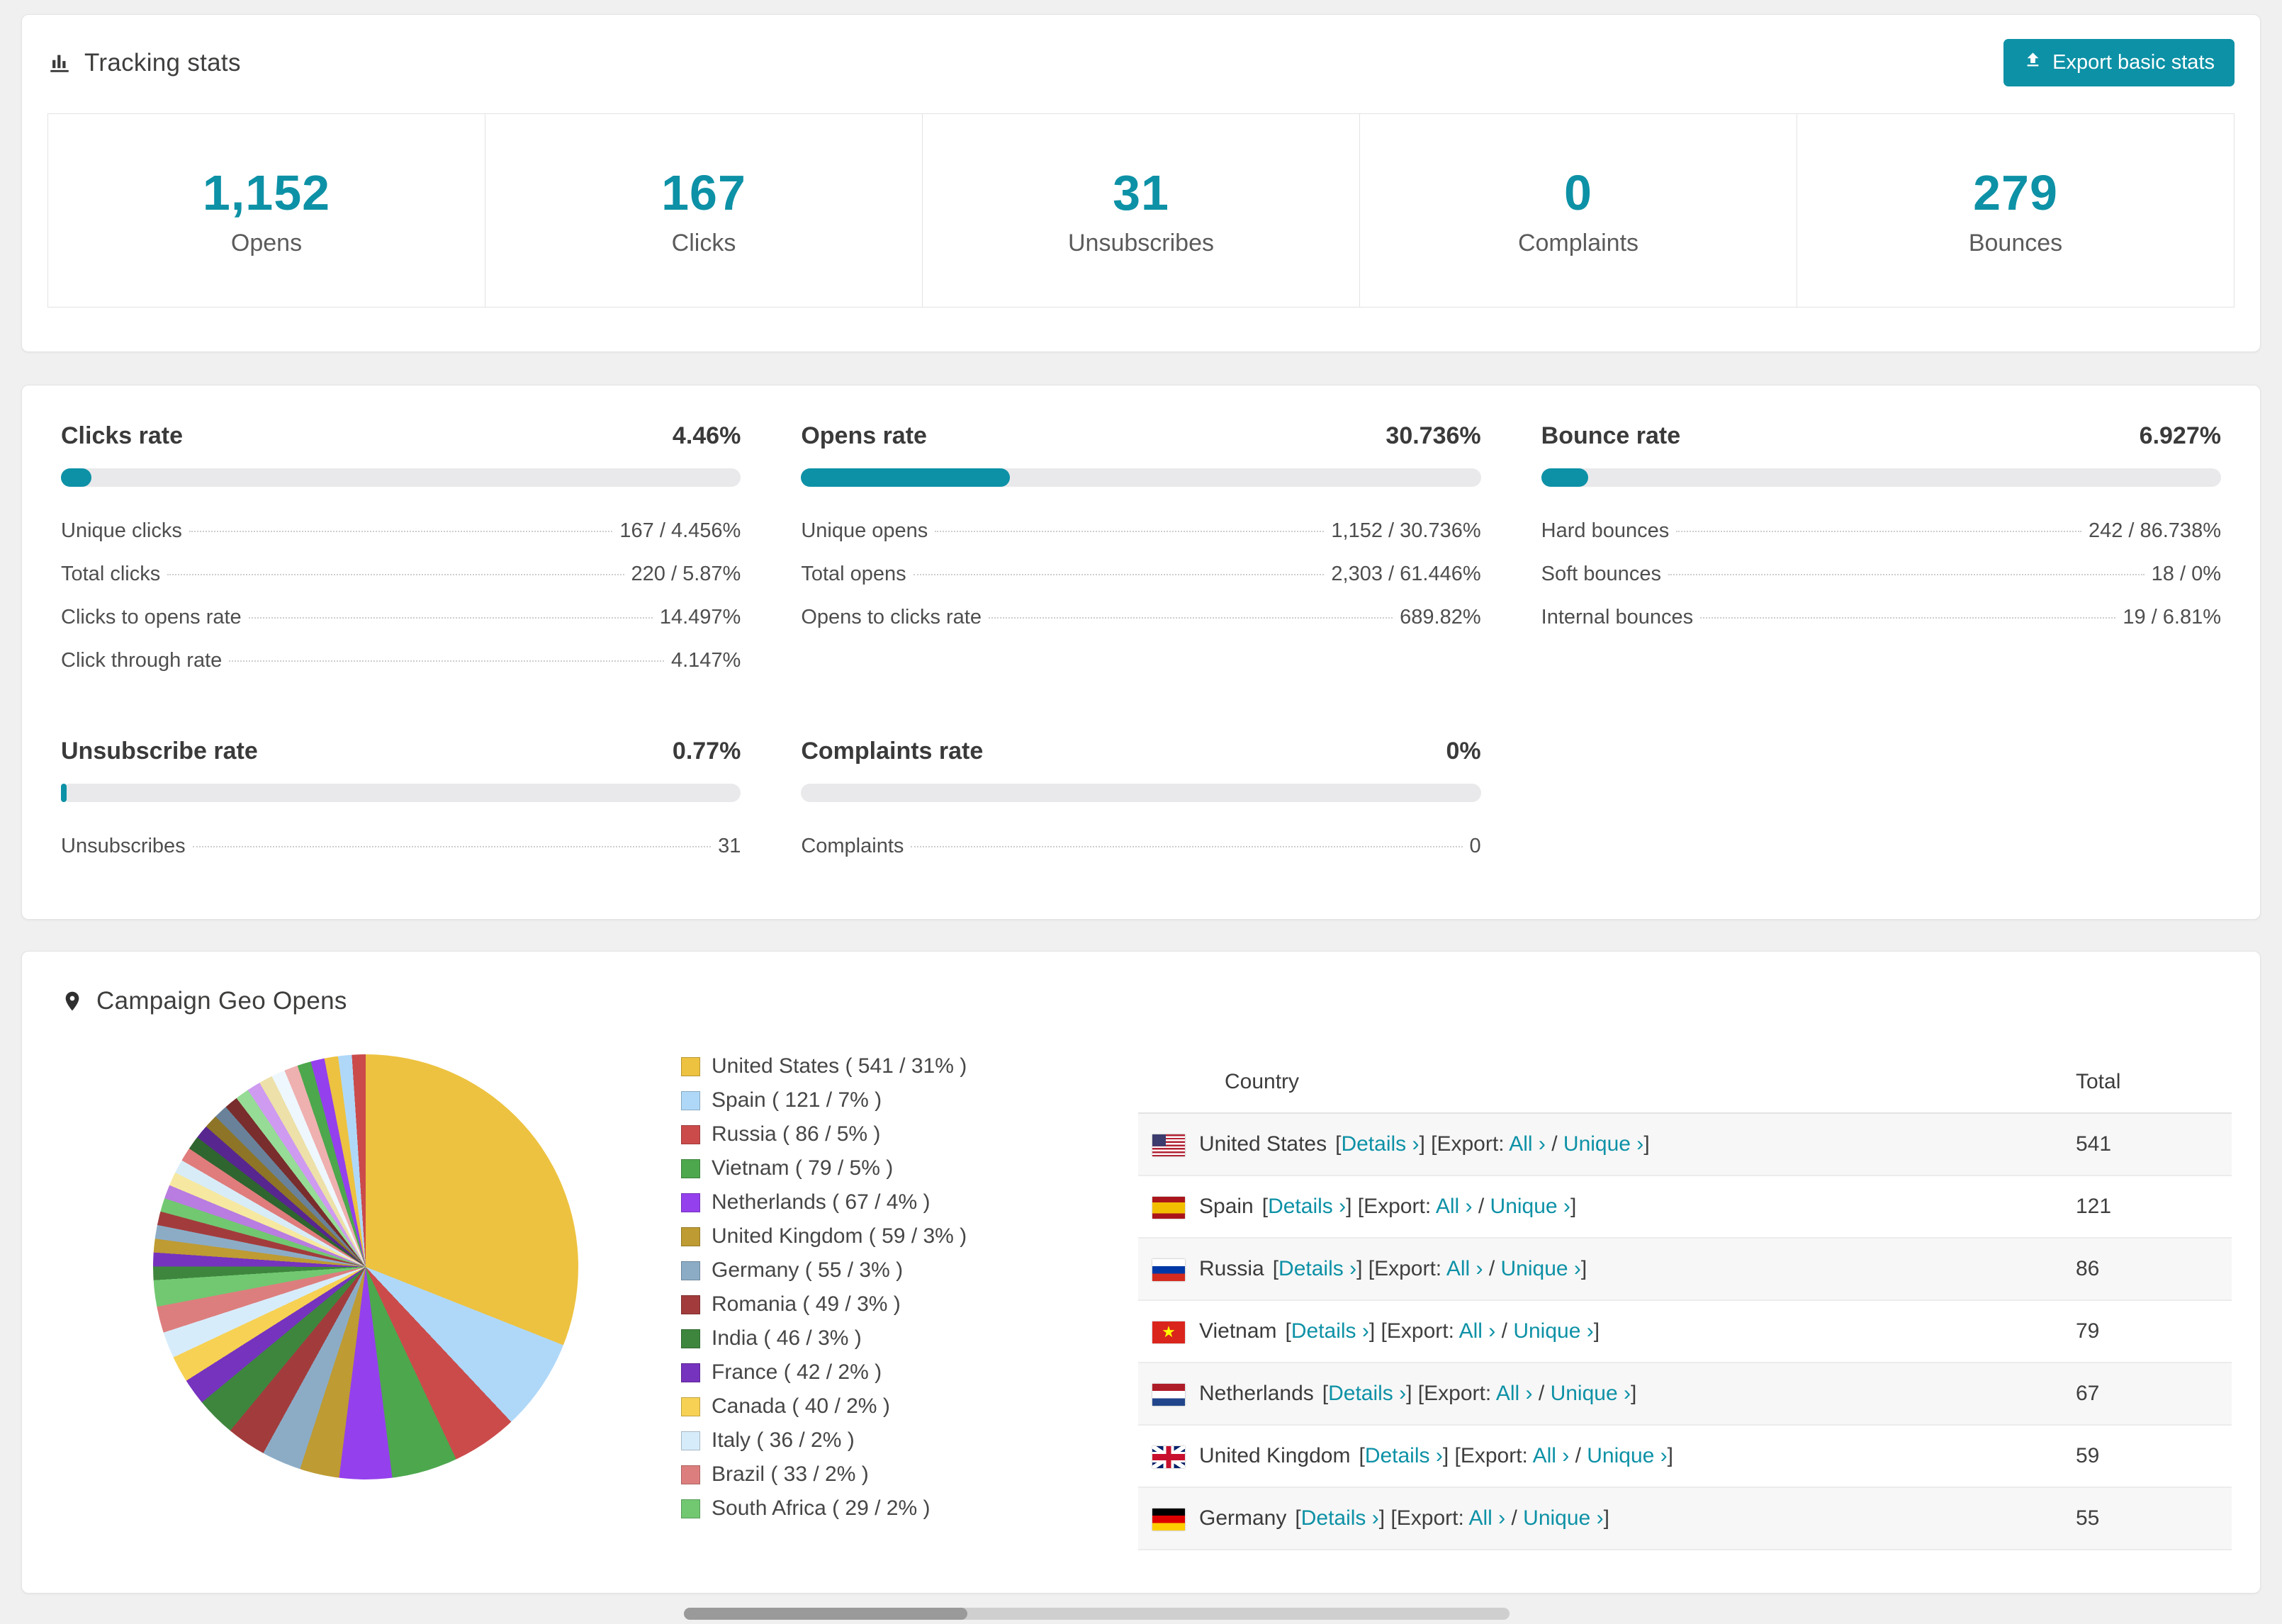  Describe the element at coordinates (1168, 1145) in the screenshot. I see `flag-icon-us` at that location.